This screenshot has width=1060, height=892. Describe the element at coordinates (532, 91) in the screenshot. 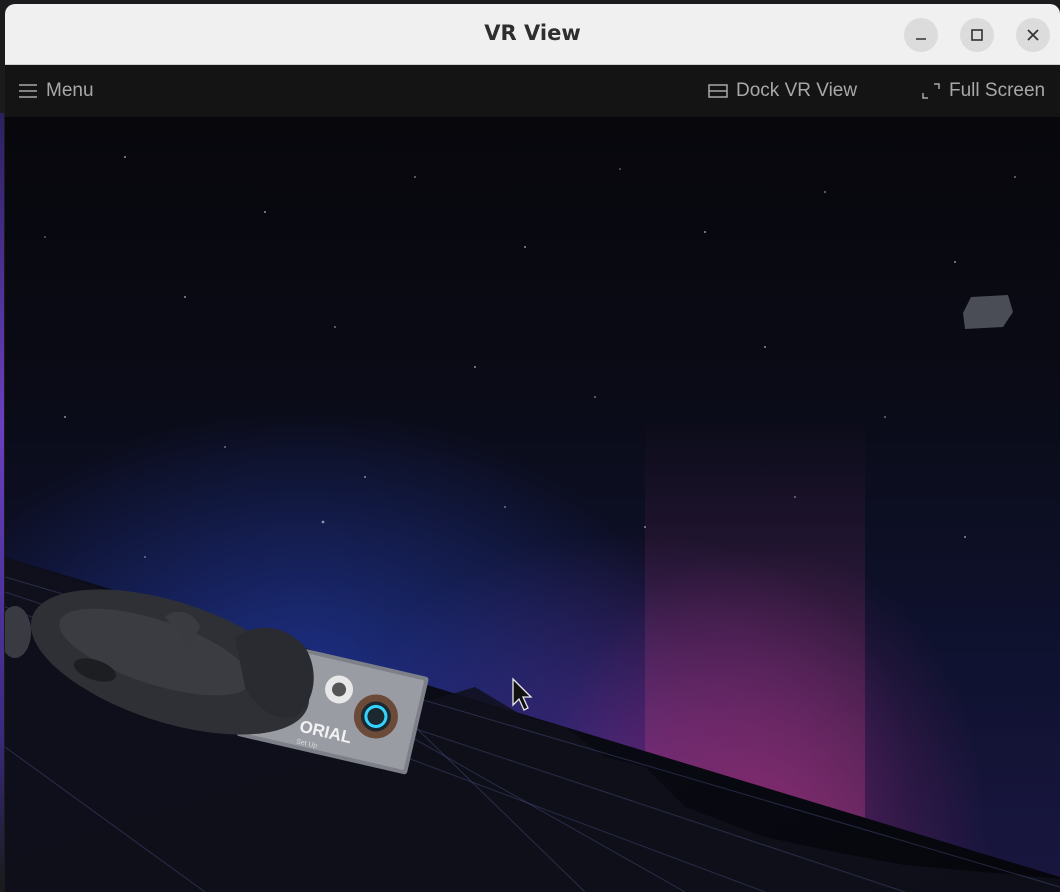

I see `menu-bar: Menu Dock VR View Full Screen` at that location.